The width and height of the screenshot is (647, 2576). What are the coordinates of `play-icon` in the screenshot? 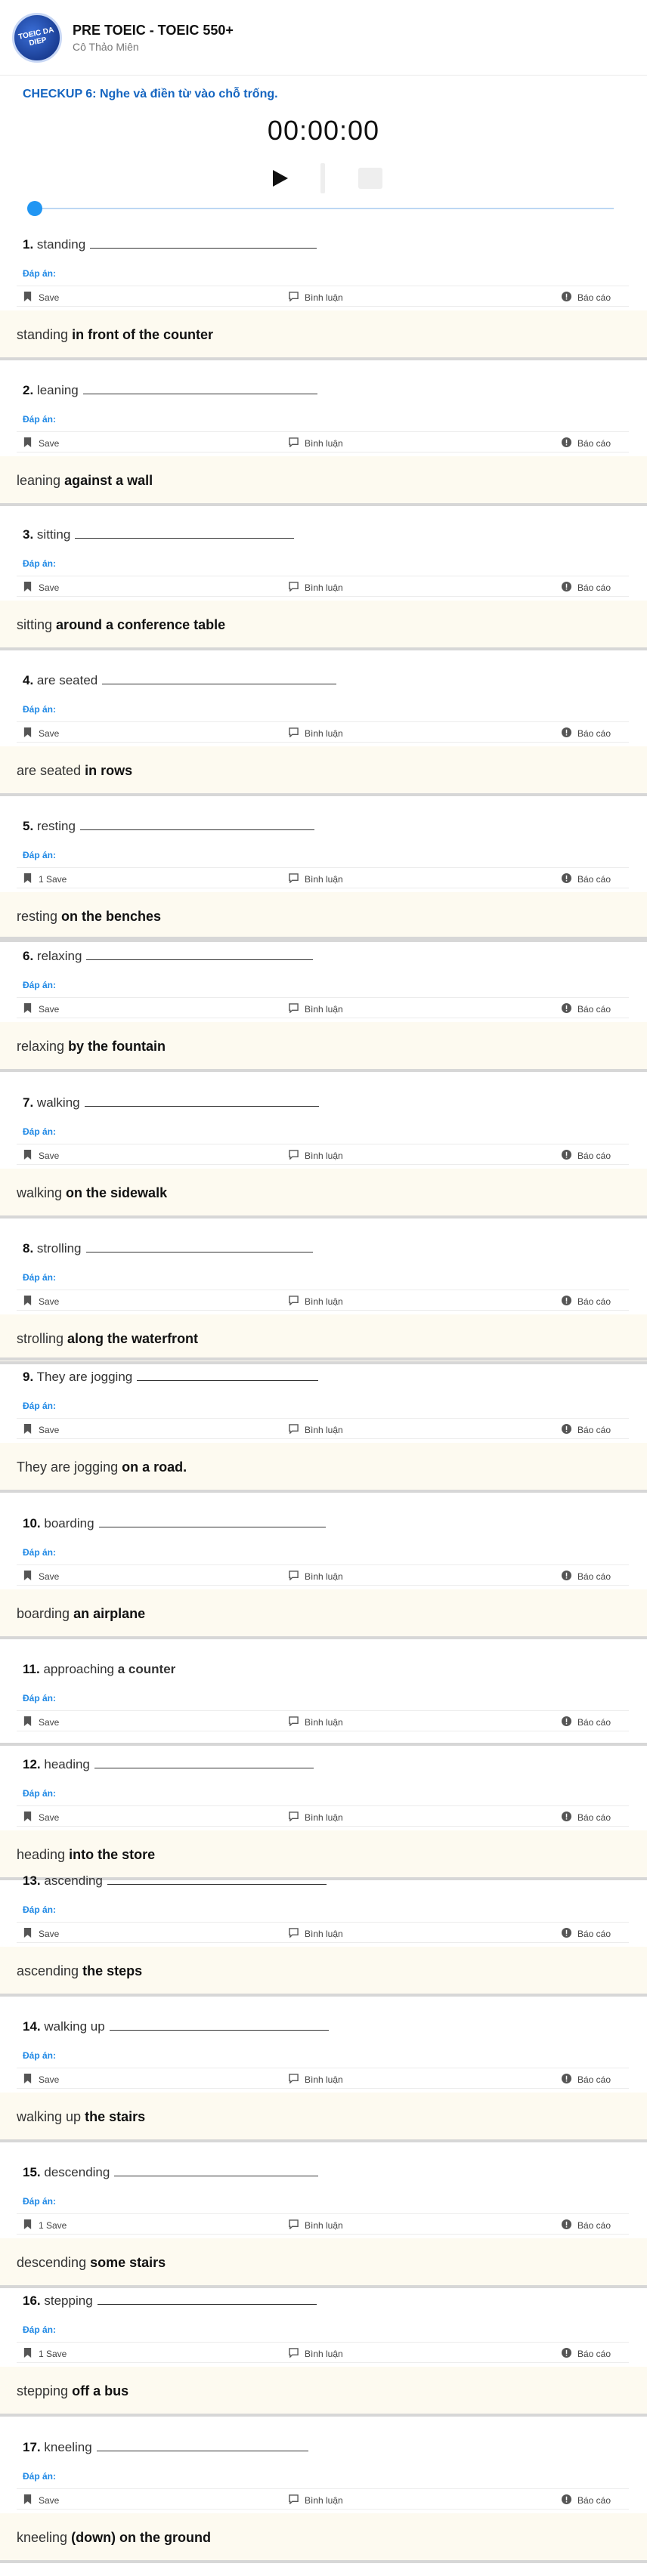 It's located at (279, 178).